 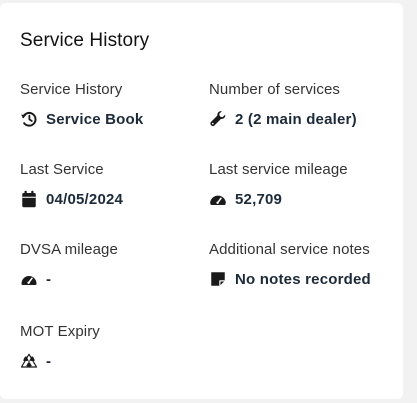 I want to click on additional-service-notes-value: No notes recorded, so click(x=303, y=279).